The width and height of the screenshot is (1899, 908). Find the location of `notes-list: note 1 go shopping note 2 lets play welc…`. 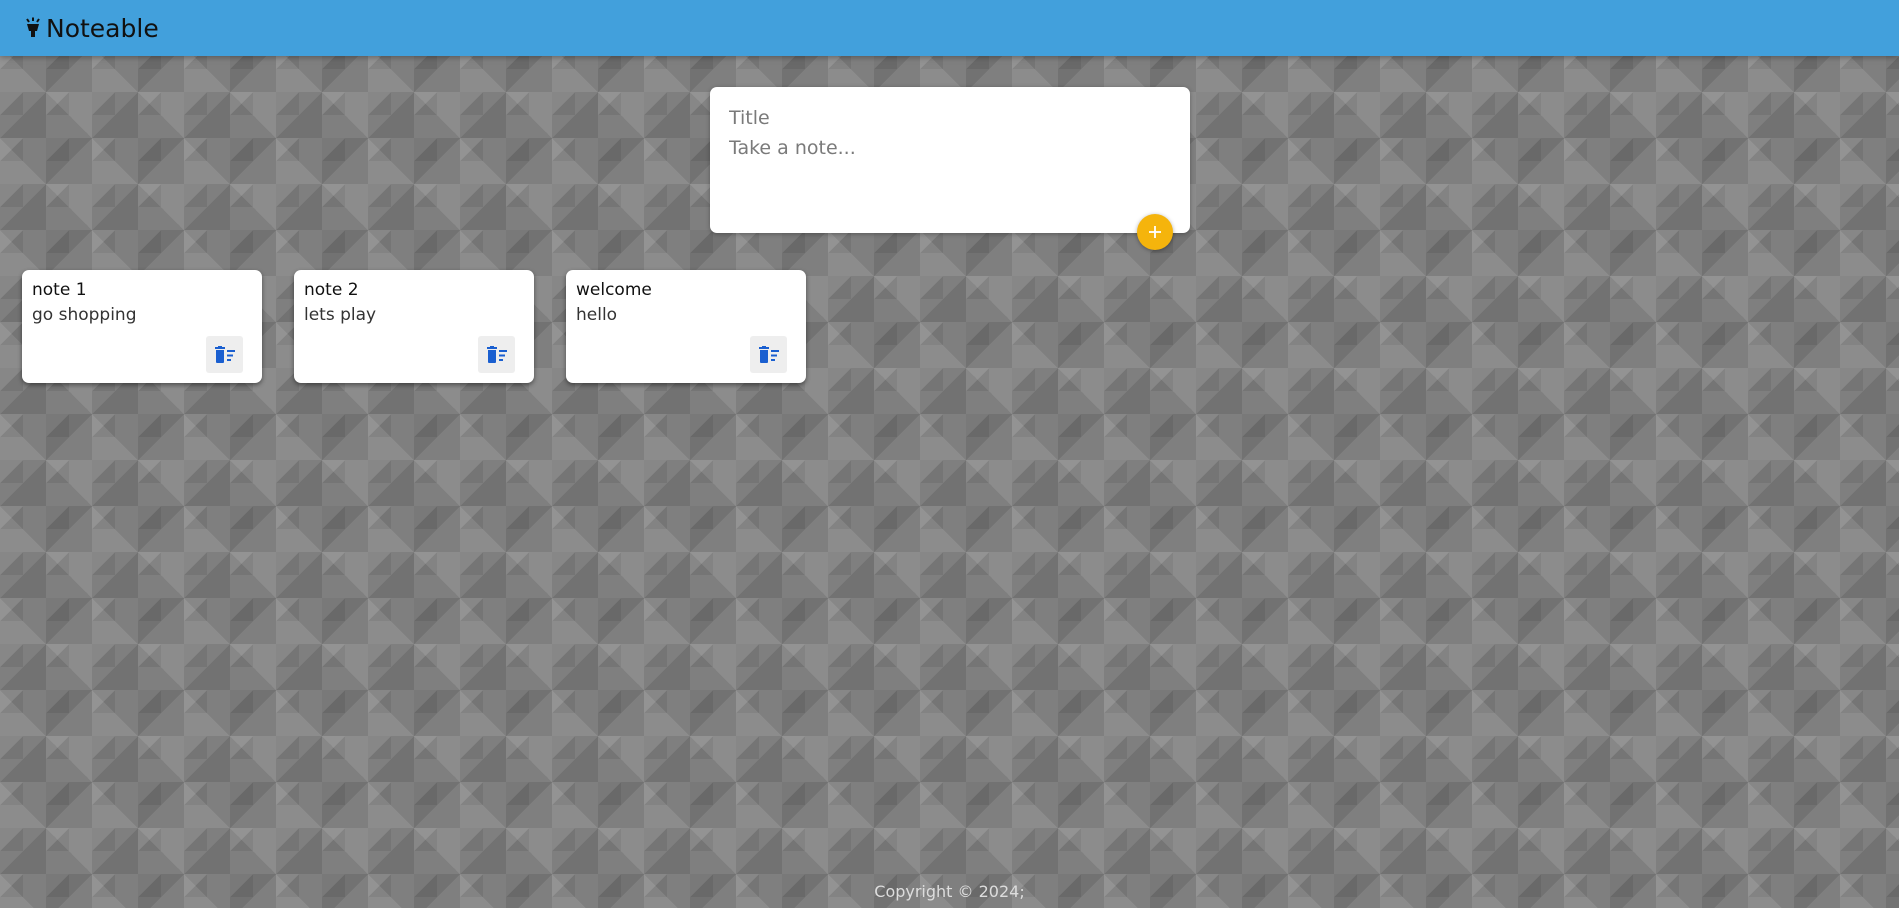

notes-list: note 1 go shopping note 2 lets play welc… is located at coordinates (414, 326).